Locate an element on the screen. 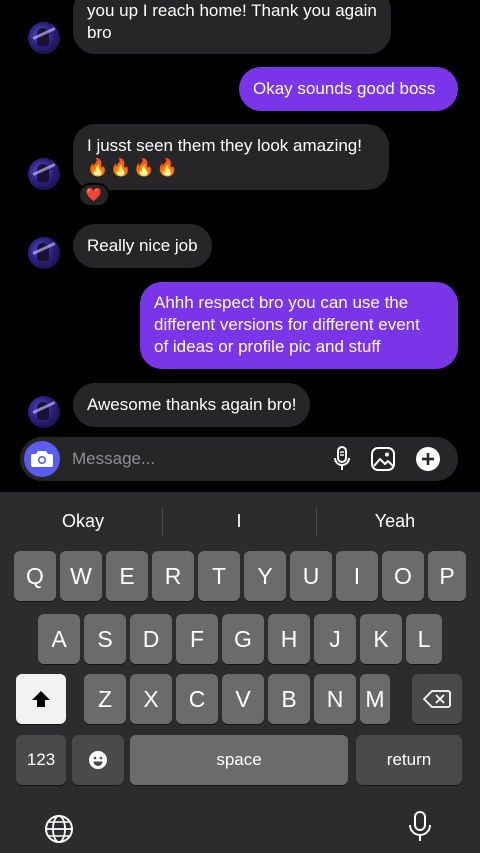  message-line: Ahhh respect bro you can use the is located at coordinates (281, 302).